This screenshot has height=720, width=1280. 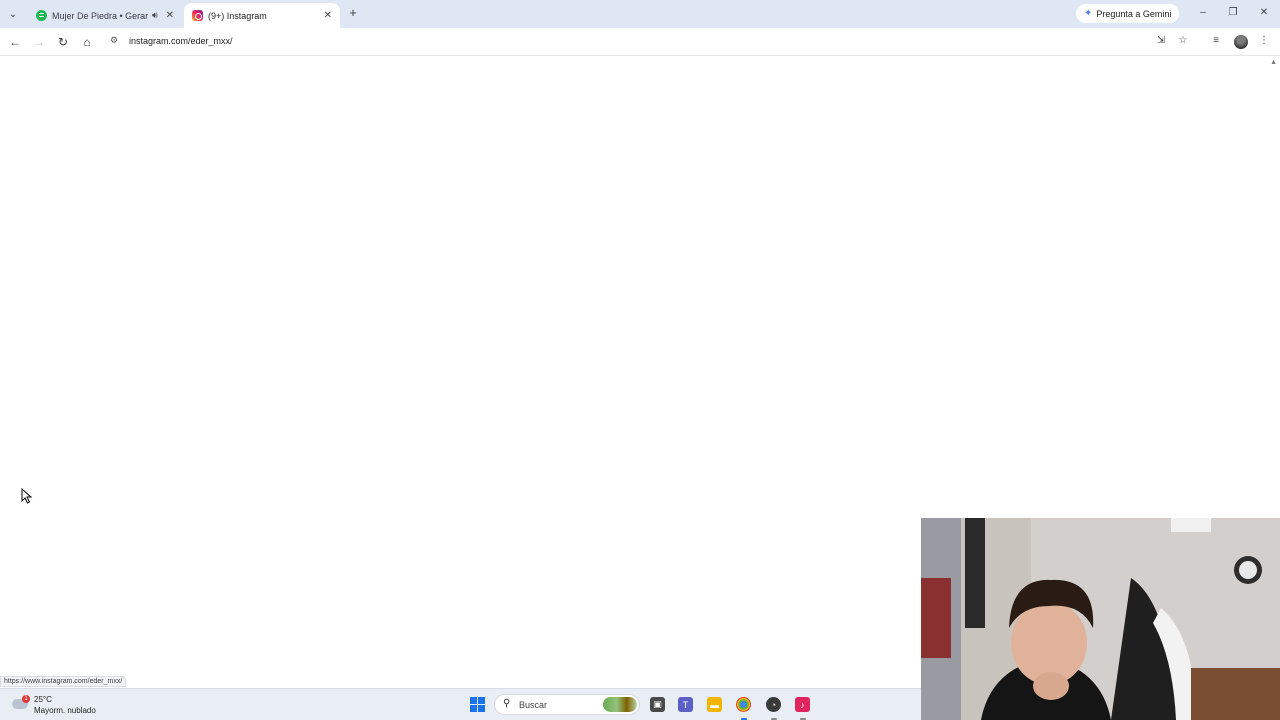 I want to click on reload-icon: ↻, so click(x=63, y=42).